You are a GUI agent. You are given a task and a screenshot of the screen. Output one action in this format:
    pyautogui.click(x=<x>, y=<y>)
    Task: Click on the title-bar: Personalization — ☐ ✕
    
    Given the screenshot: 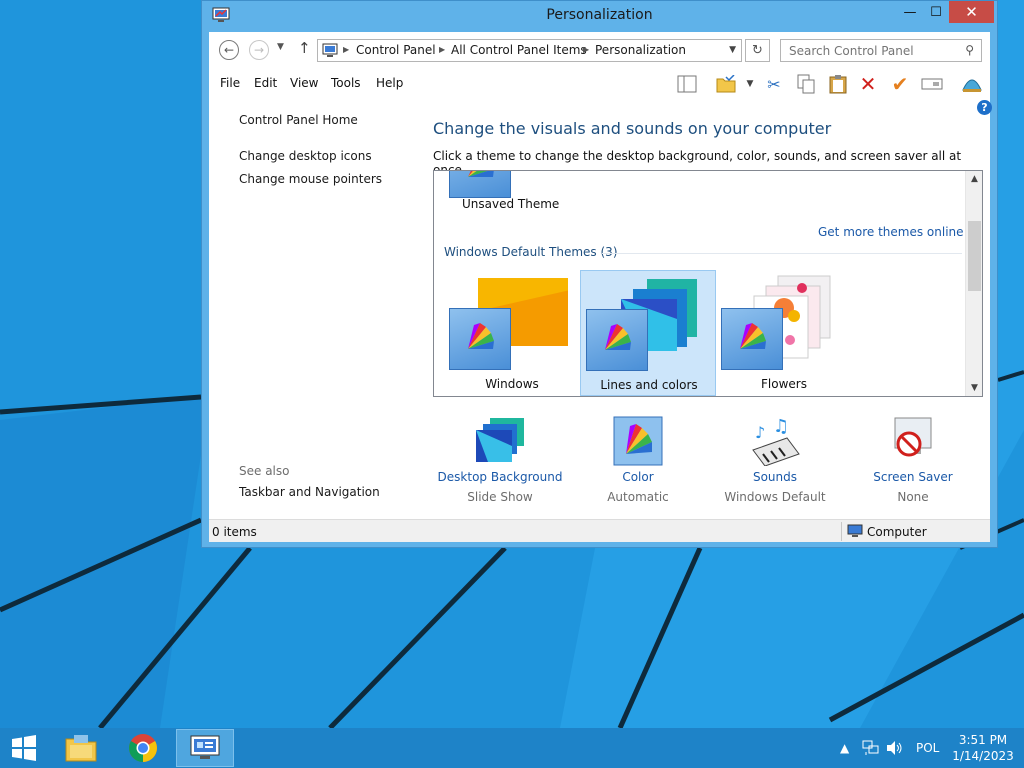 What is the action you would take?
    pyautogui.click(x=599, y=16)
    